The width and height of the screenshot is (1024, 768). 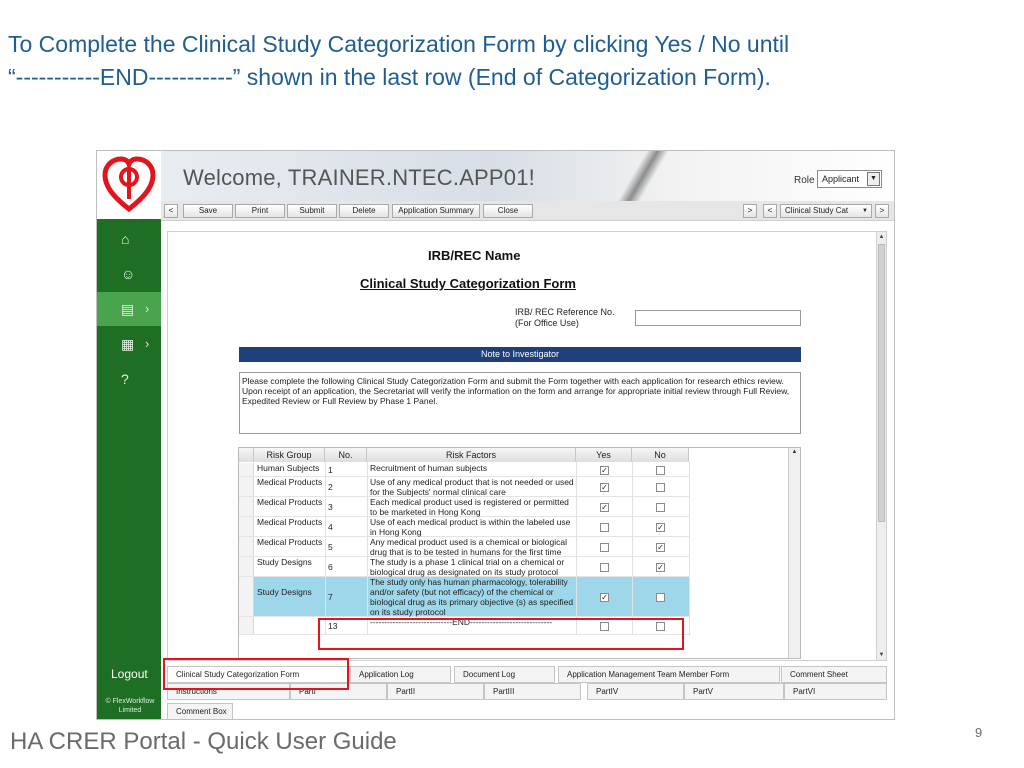 I want to click on sidebar-item-home: ⌂, so click(x=129, y=239).